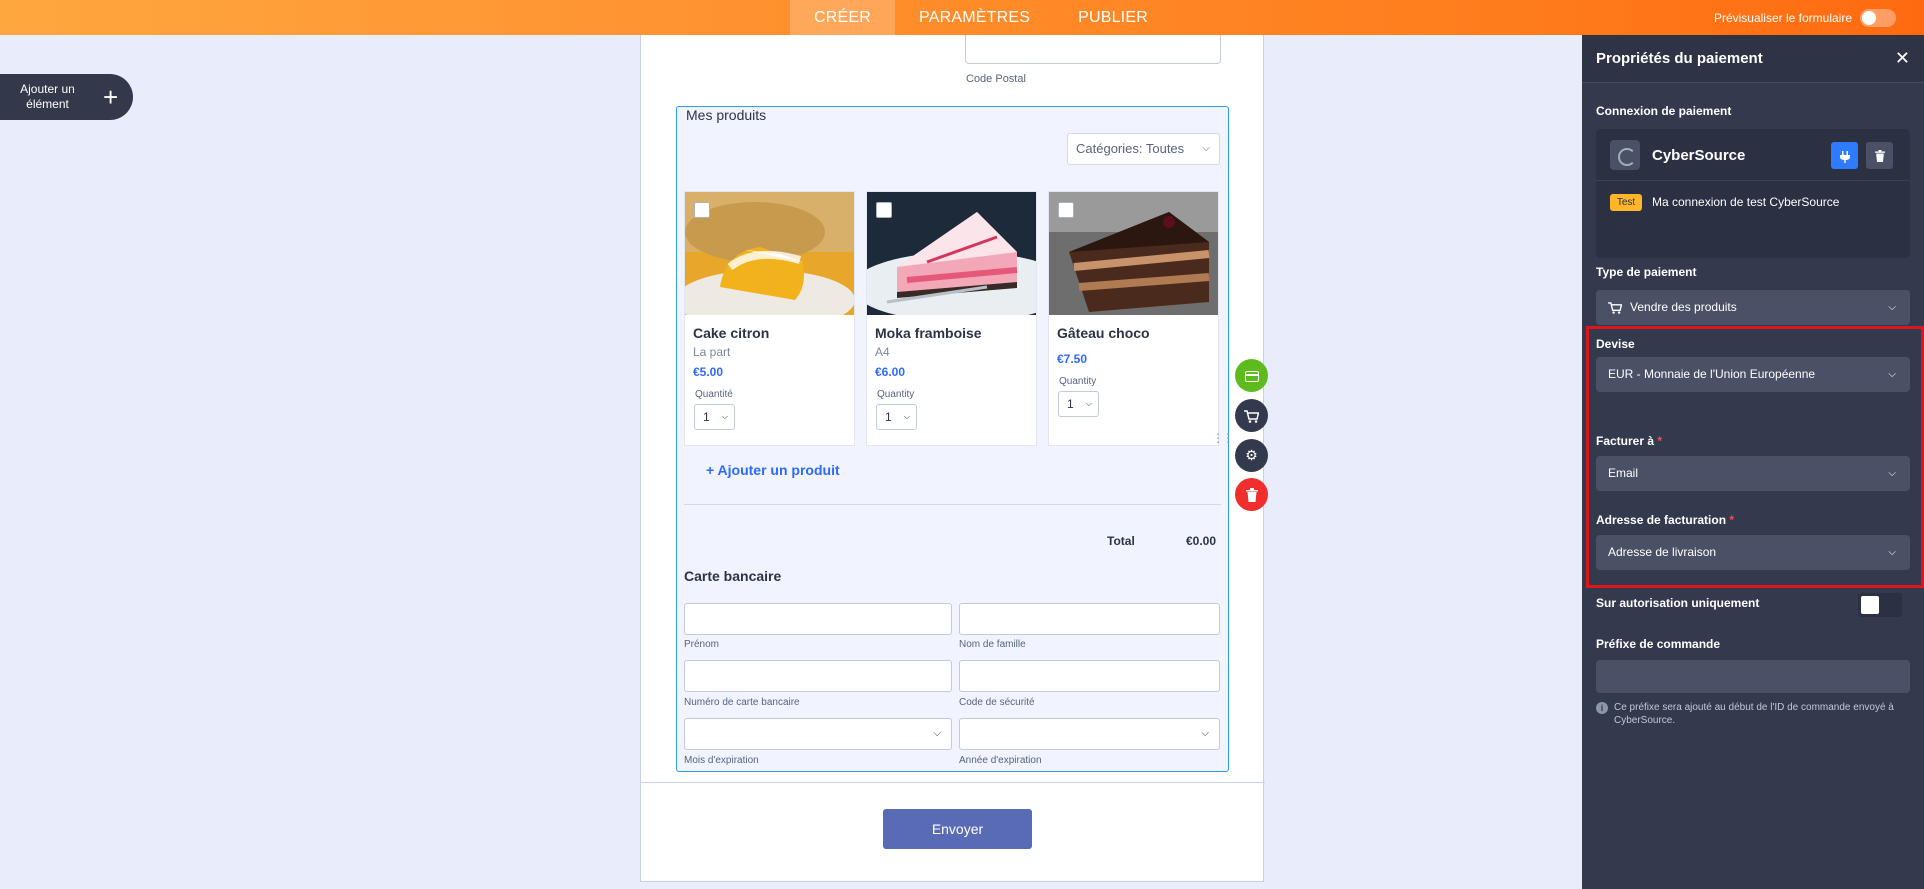 The height and width of the screenshot is (889, 1924). What do you see at coordinates (1679, 58) in the screenshot?
I see `panel-title: Propriétés du paiement` at bounding box center [1679, 58].